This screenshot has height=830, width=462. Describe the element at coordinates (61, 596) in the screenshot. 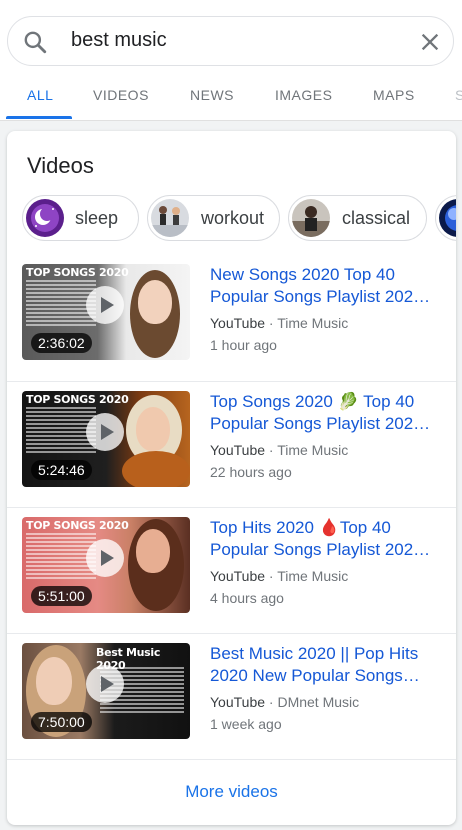

I see `video-duration: 5:51:00` at that location.